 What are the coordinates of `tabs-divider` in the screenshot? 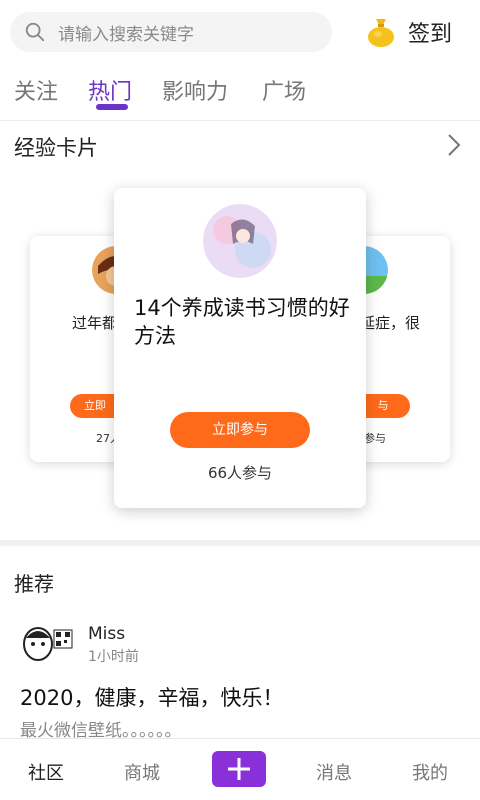 It's located at (240, 120).